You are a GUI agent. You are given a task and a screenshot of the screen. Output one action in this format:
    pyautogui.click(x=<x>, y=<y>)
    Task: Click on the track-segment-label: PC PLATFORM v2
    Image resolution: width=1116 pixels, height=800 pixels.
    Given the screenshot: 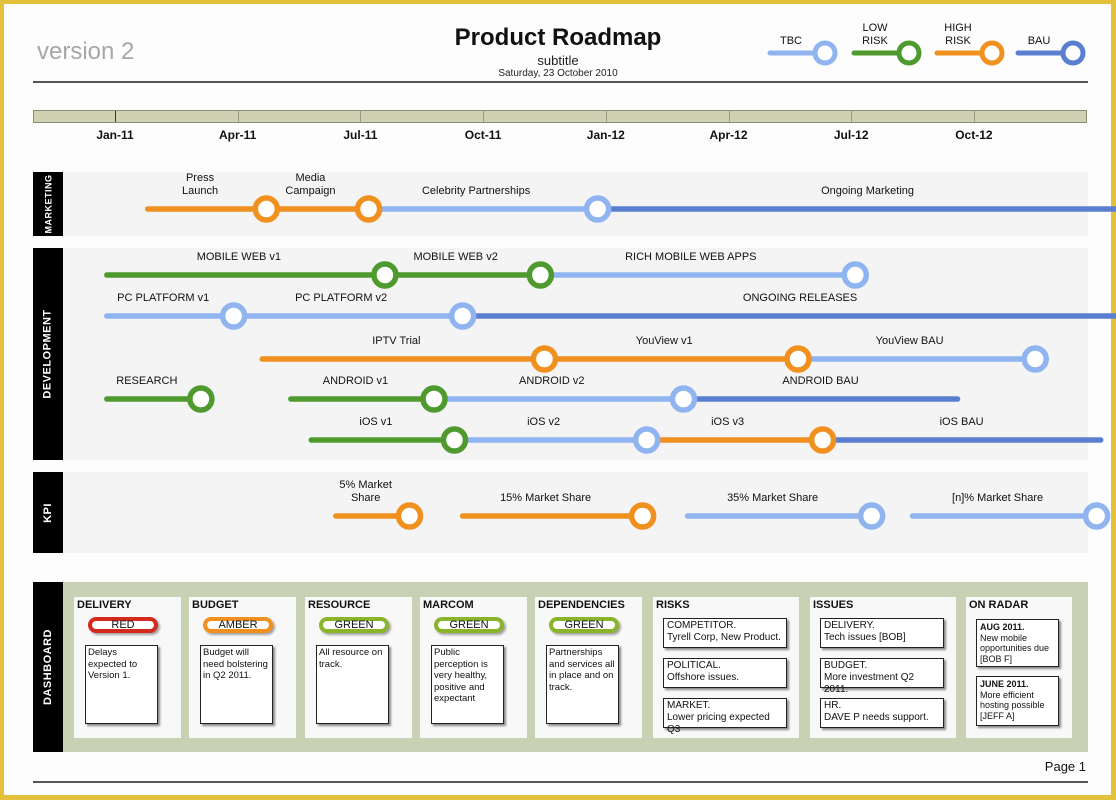 What is the action you would take?
    pyautogui.click(x=341, y=298)
    